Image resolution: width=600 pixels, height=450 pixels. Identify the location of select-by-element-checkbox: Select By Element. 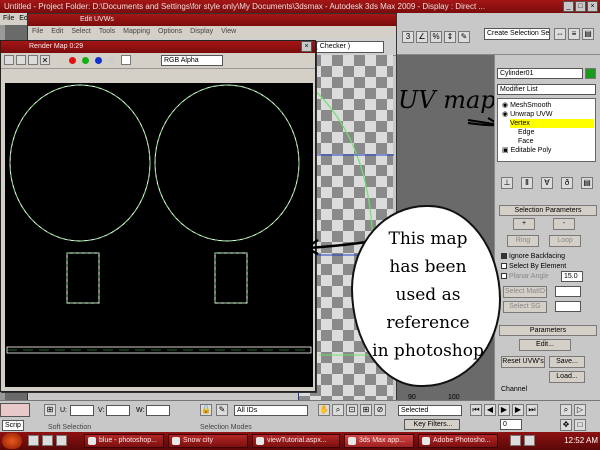
(533, 266).